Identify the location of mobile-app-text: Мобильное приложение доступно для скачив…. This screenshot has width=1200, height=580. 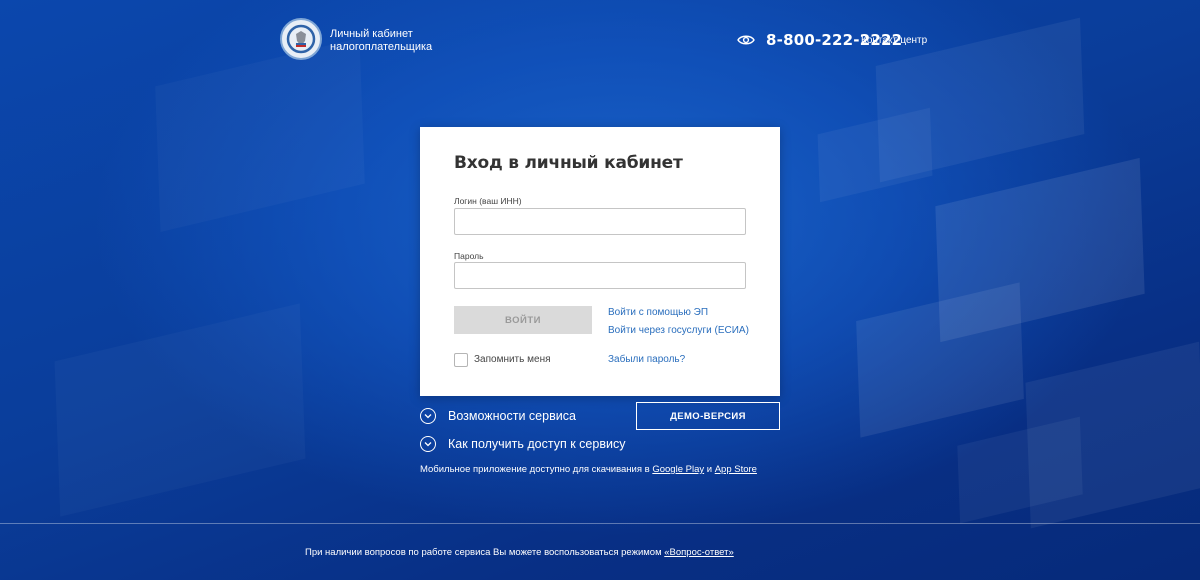
(535, 469).